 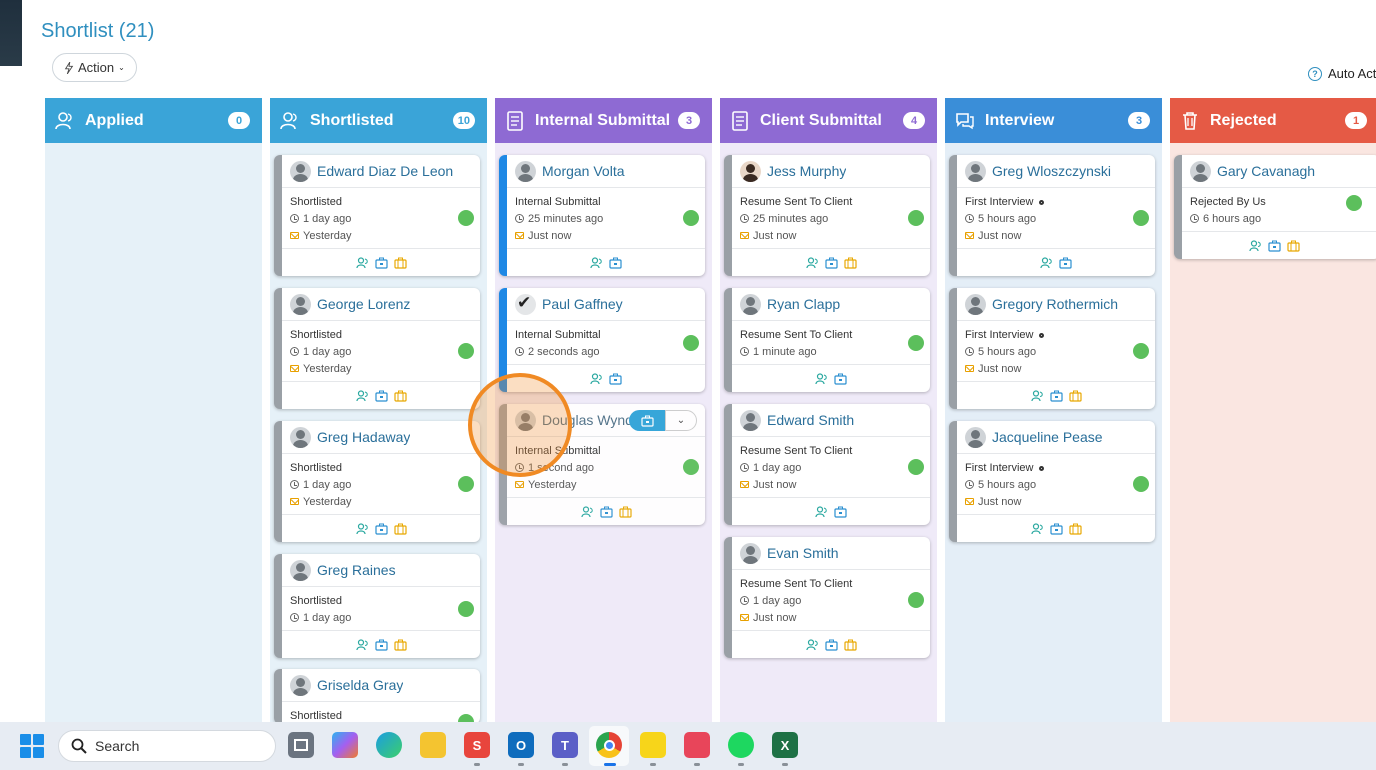 I want to click on windows-start-icon, so click(x=32, y=746).